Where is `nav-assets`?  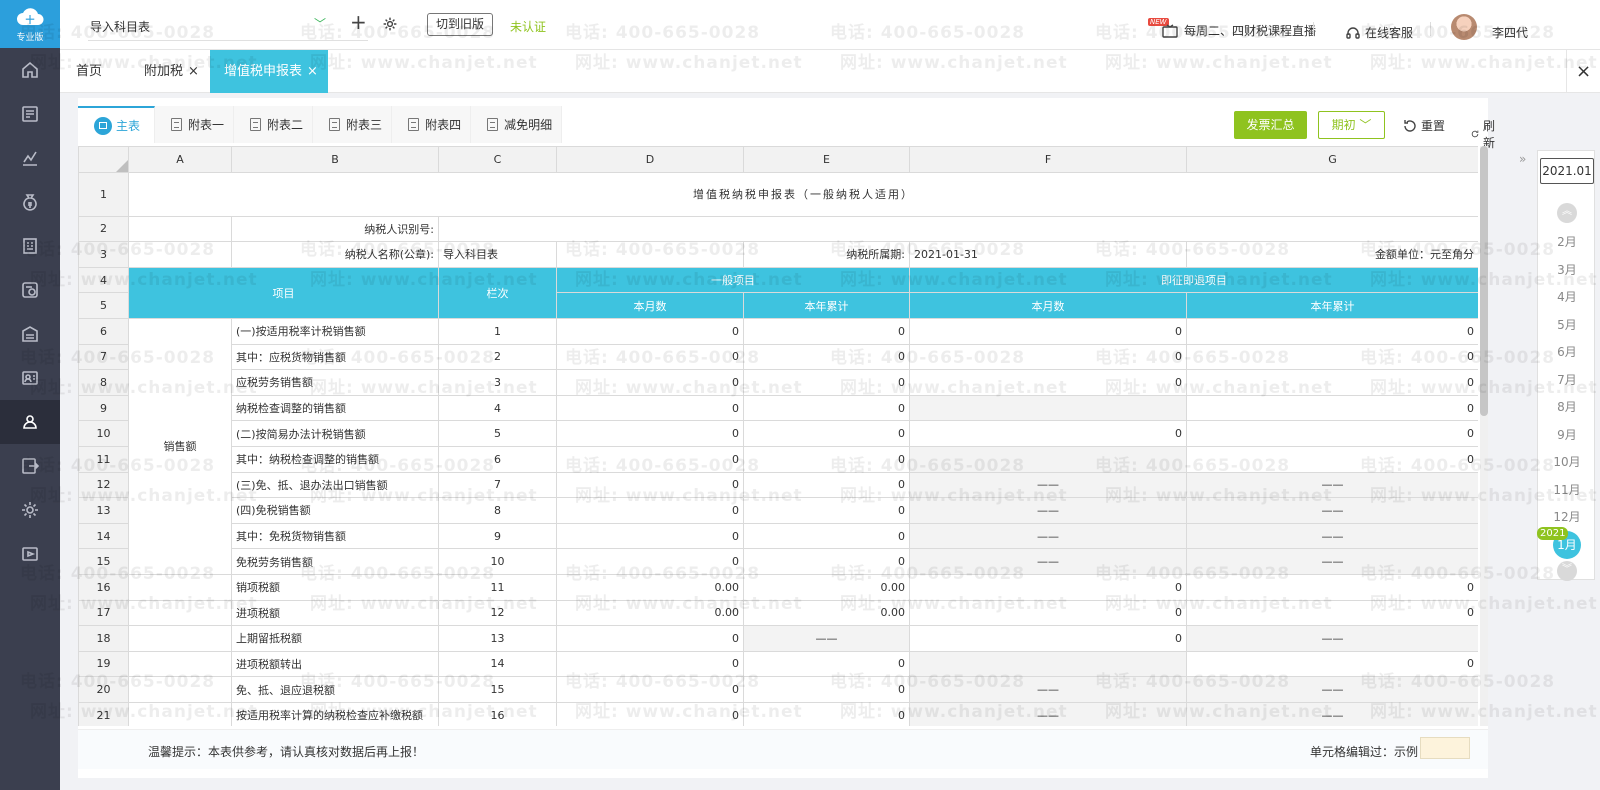 nav-assets is located at coordinates (30, 246).